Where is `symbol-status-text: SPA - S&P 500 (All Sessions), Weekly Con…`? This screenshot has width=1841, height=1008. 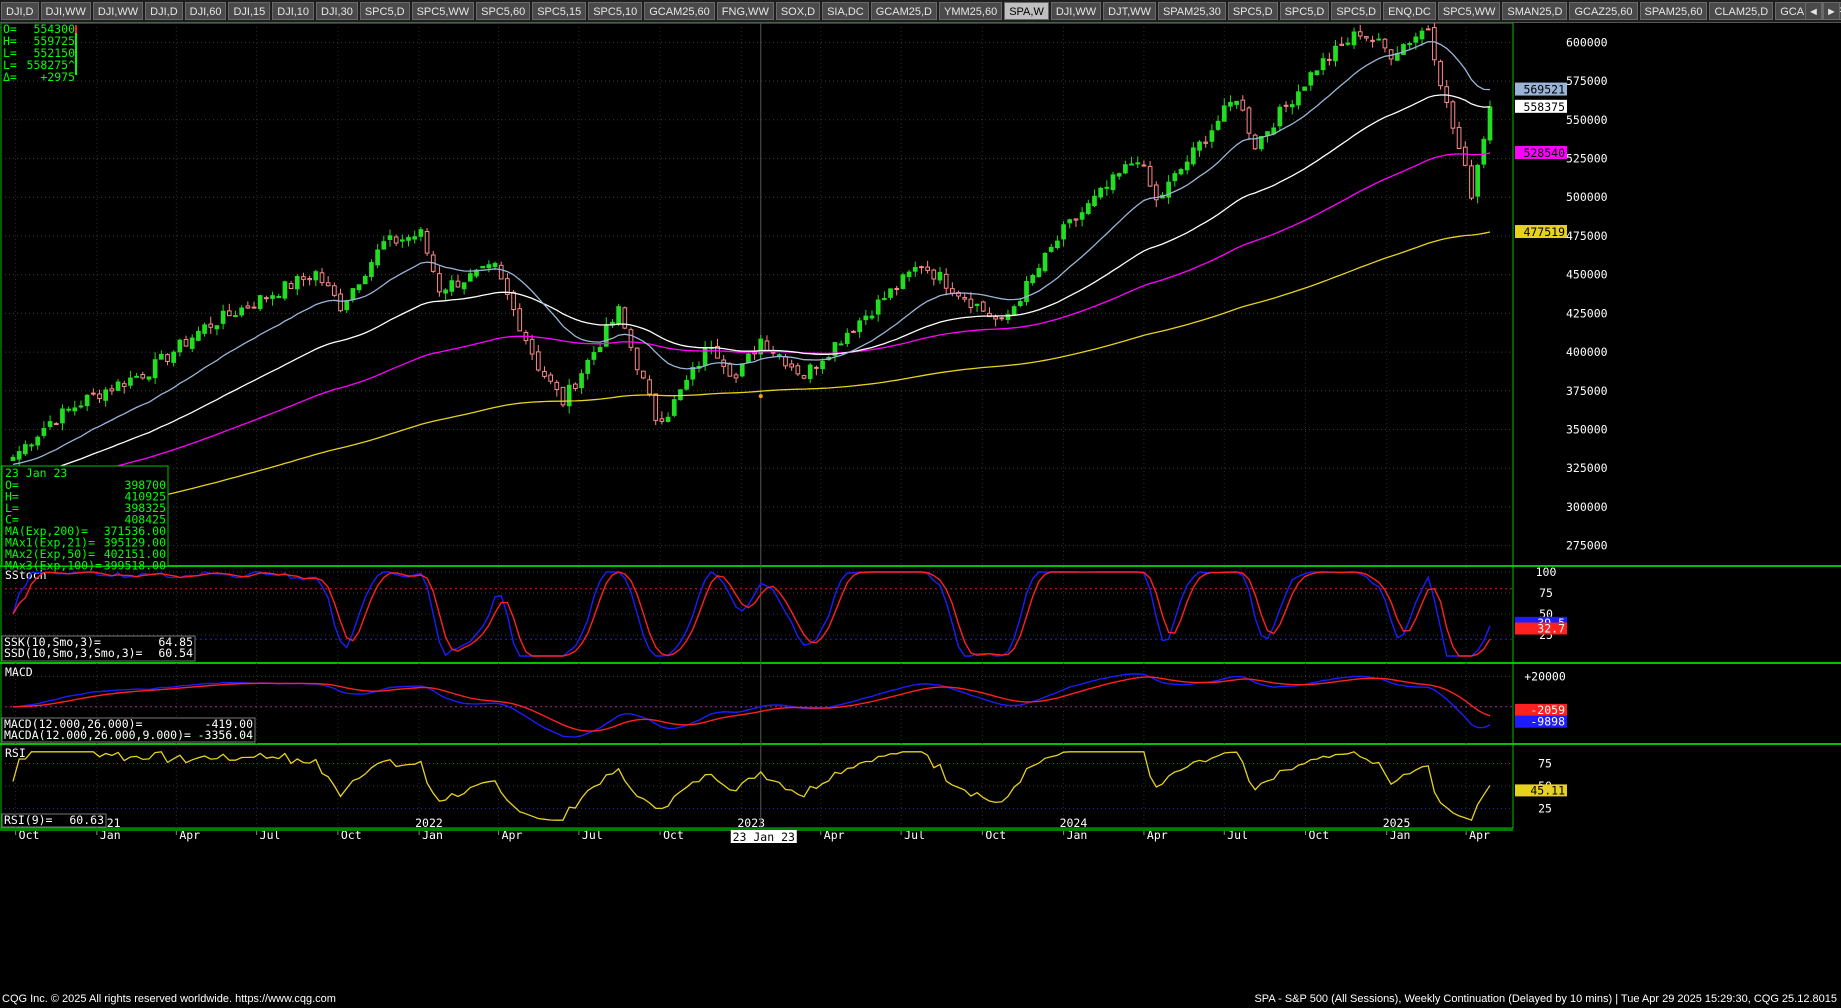
symbol-status-text: SPA - S&P 500 (All Sessions), Weekly Con… is located at coordinates (1545, 999).